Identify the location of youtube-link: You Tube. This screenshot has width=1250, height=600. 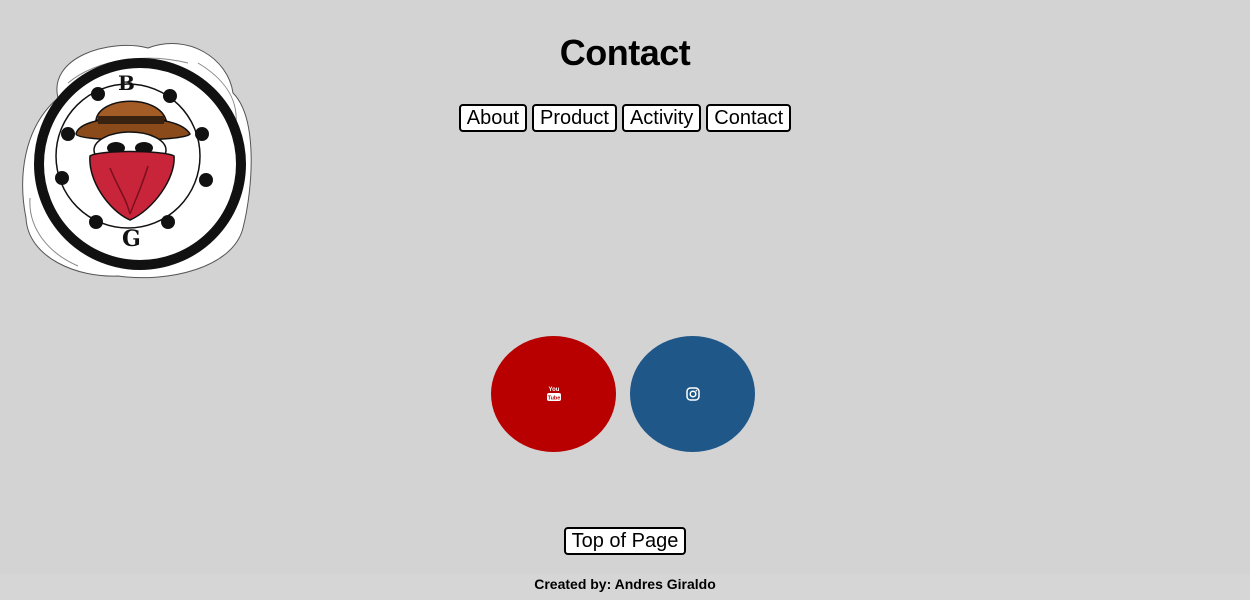
(553, 394).